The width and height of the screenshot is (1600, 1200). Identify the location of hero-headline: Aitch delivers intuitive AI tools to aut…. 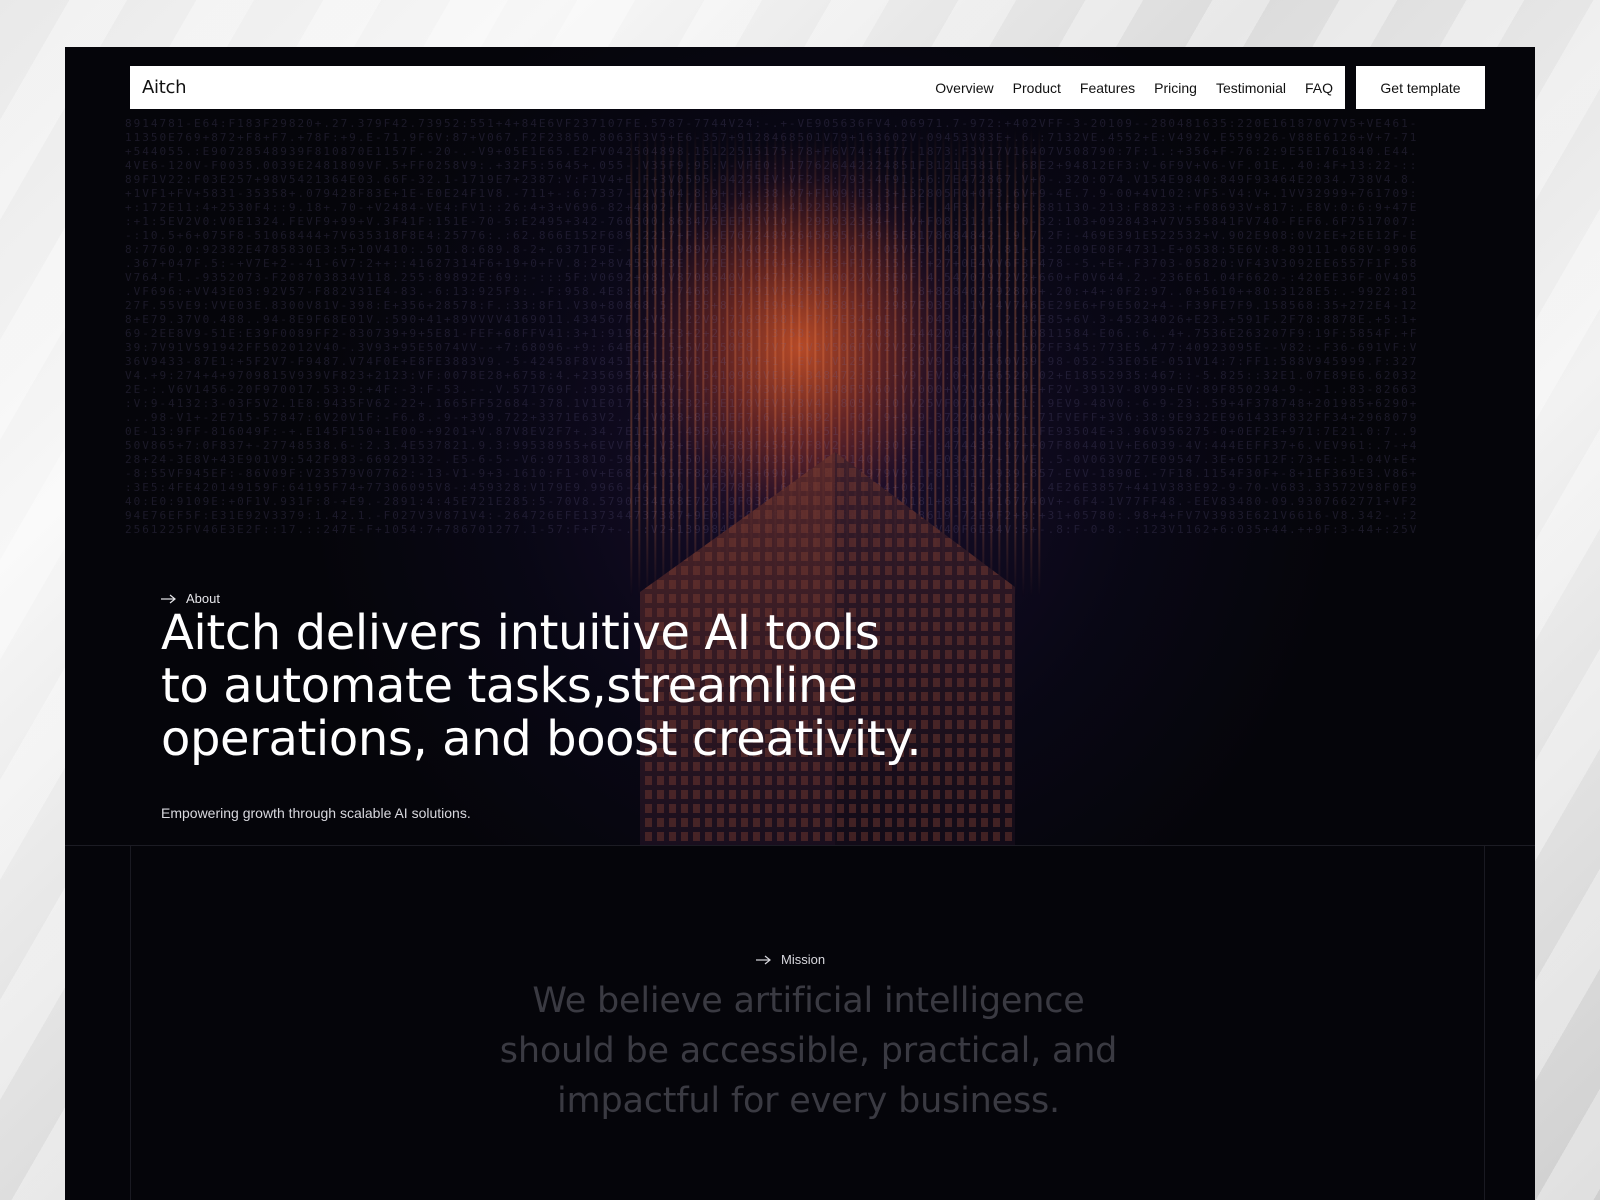
(601, 686).